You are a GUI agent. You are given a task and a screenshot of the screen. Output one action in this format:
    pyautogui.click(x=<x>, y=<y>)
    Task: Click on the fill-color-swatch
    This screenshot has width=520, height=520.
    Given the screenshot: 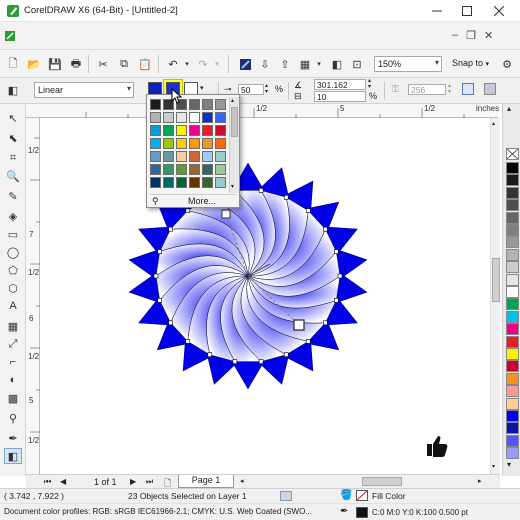 What is the action you would take?
    pyautogui.click(x=362, y=495)
    